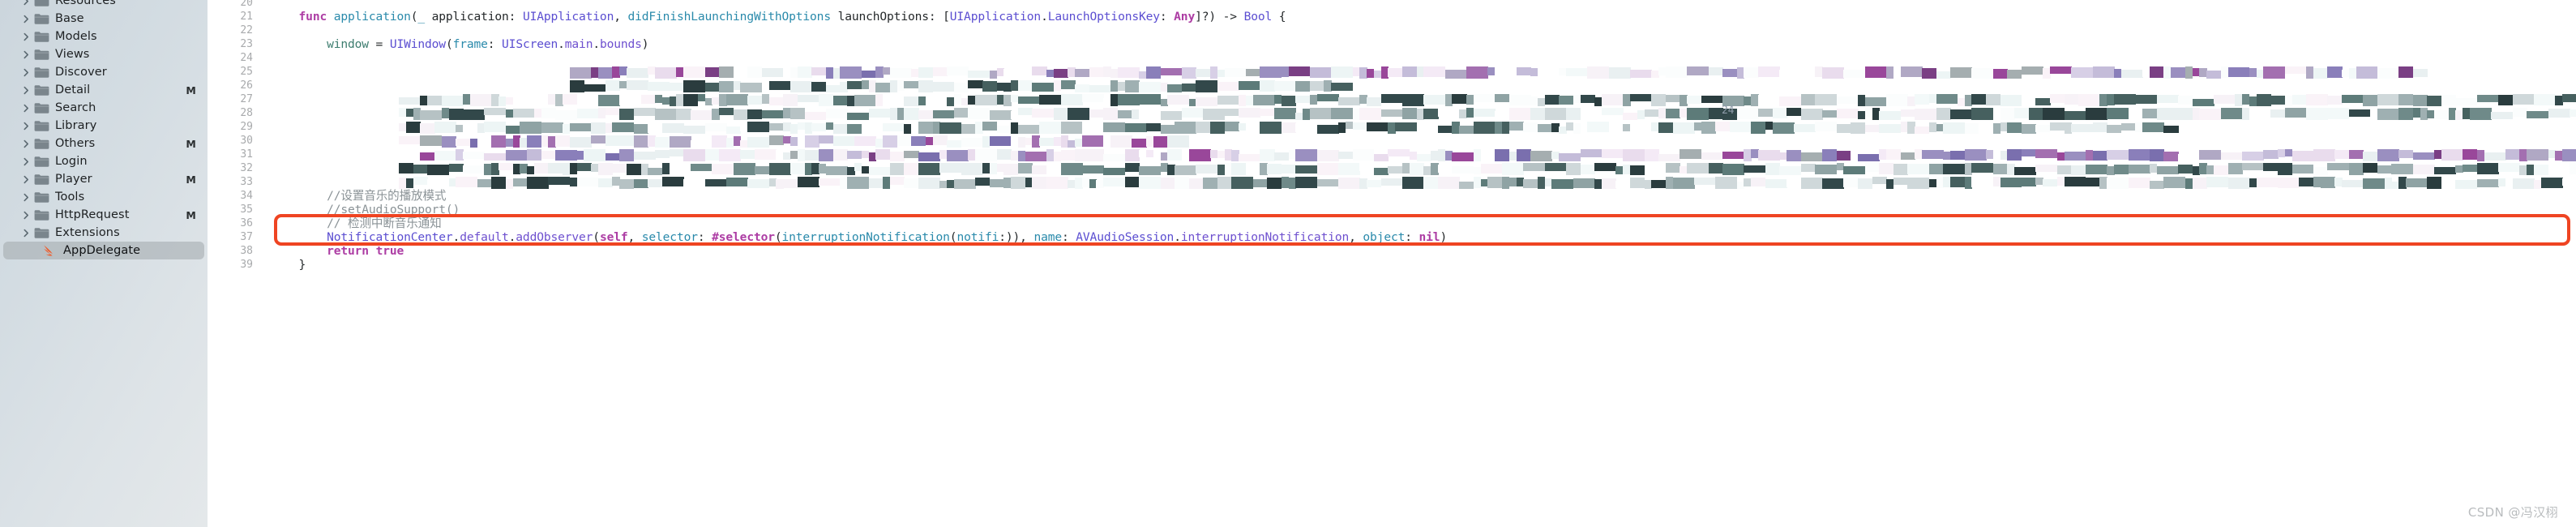 This screenshot has width=2576, height=527. I want to click on sidebar-item-tools: Tools, so click(104, 197).